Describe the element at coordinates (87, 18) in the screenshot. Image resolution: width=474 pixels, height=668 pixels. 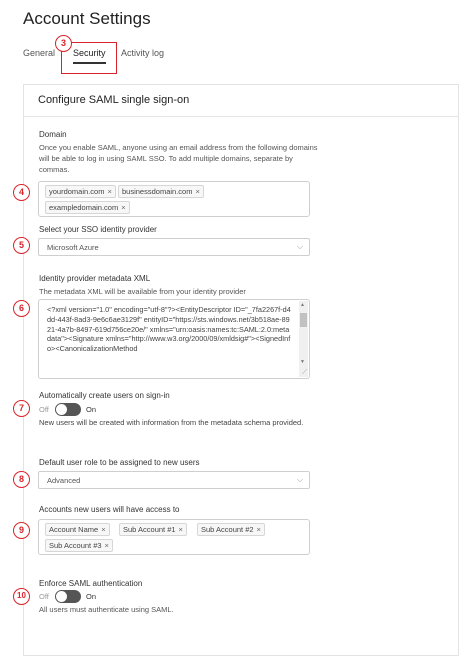
I see `page-title: Account Settings` at that location.